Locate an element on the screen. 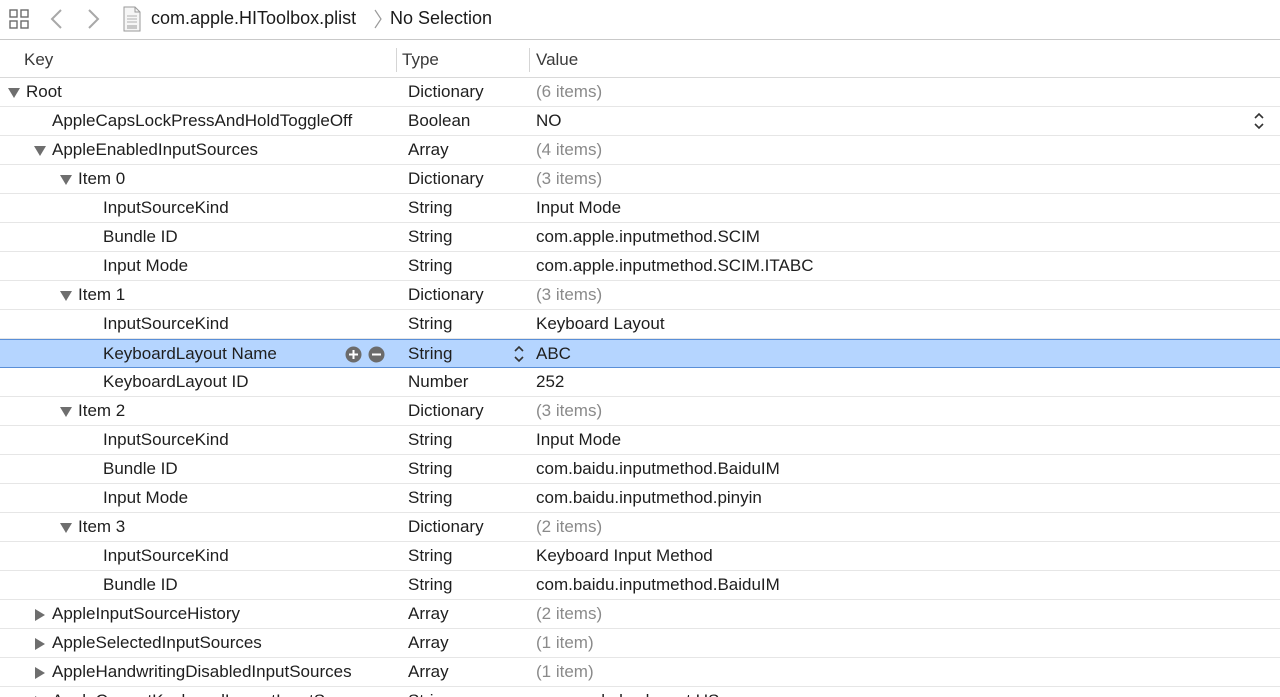  row-key: AppleInputSourceHistory is located at coordinates (146, 614).